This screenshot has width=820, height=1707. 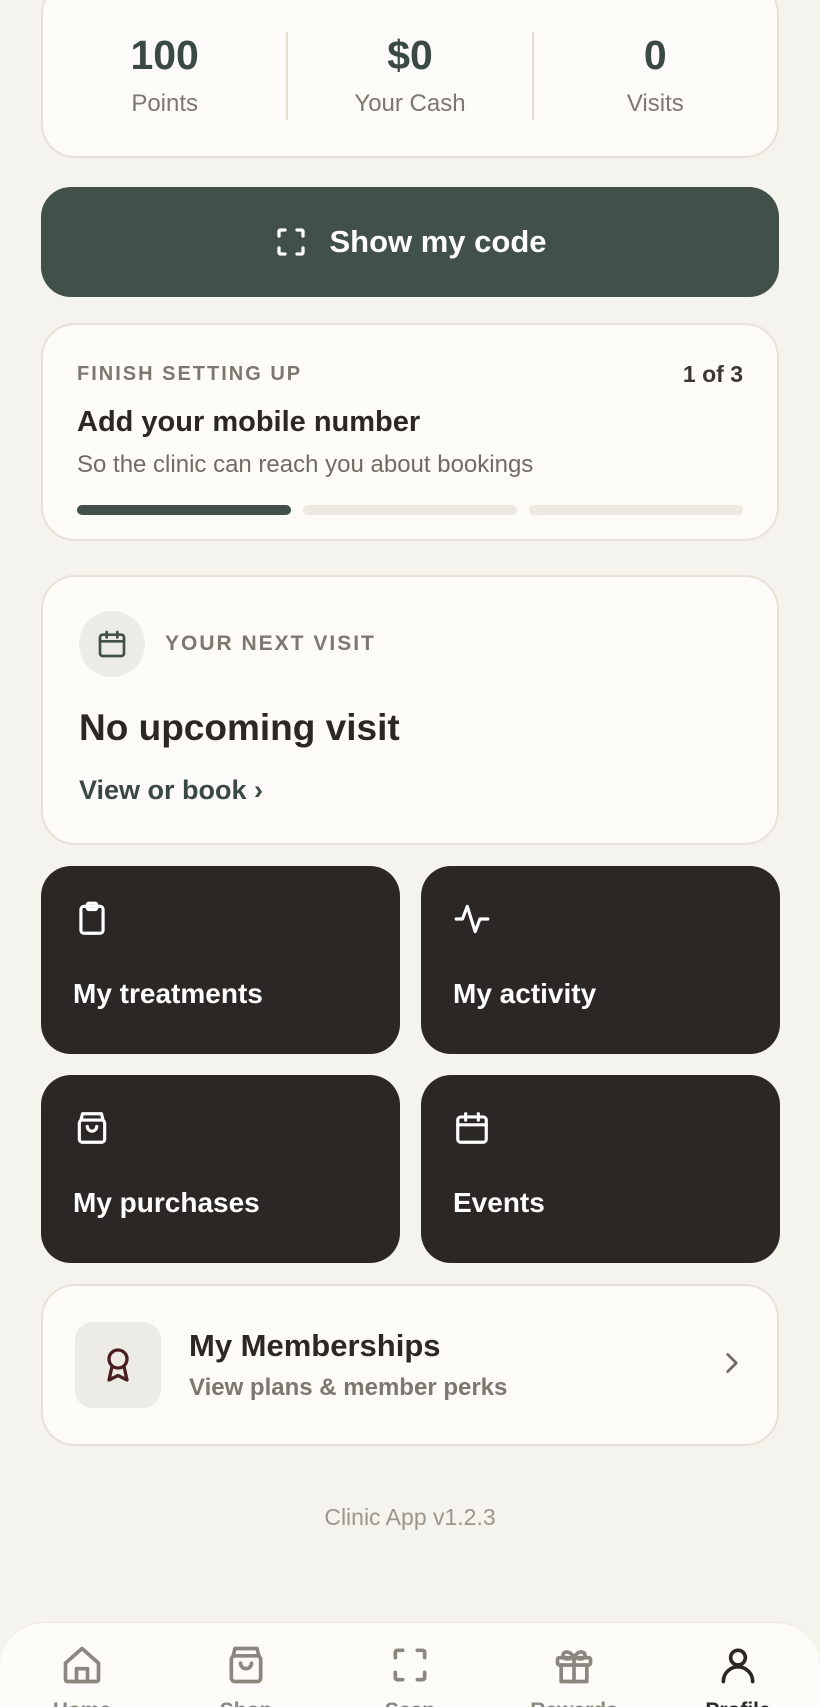 I want to click on stat-value: $0, so click(x=410, y=54).